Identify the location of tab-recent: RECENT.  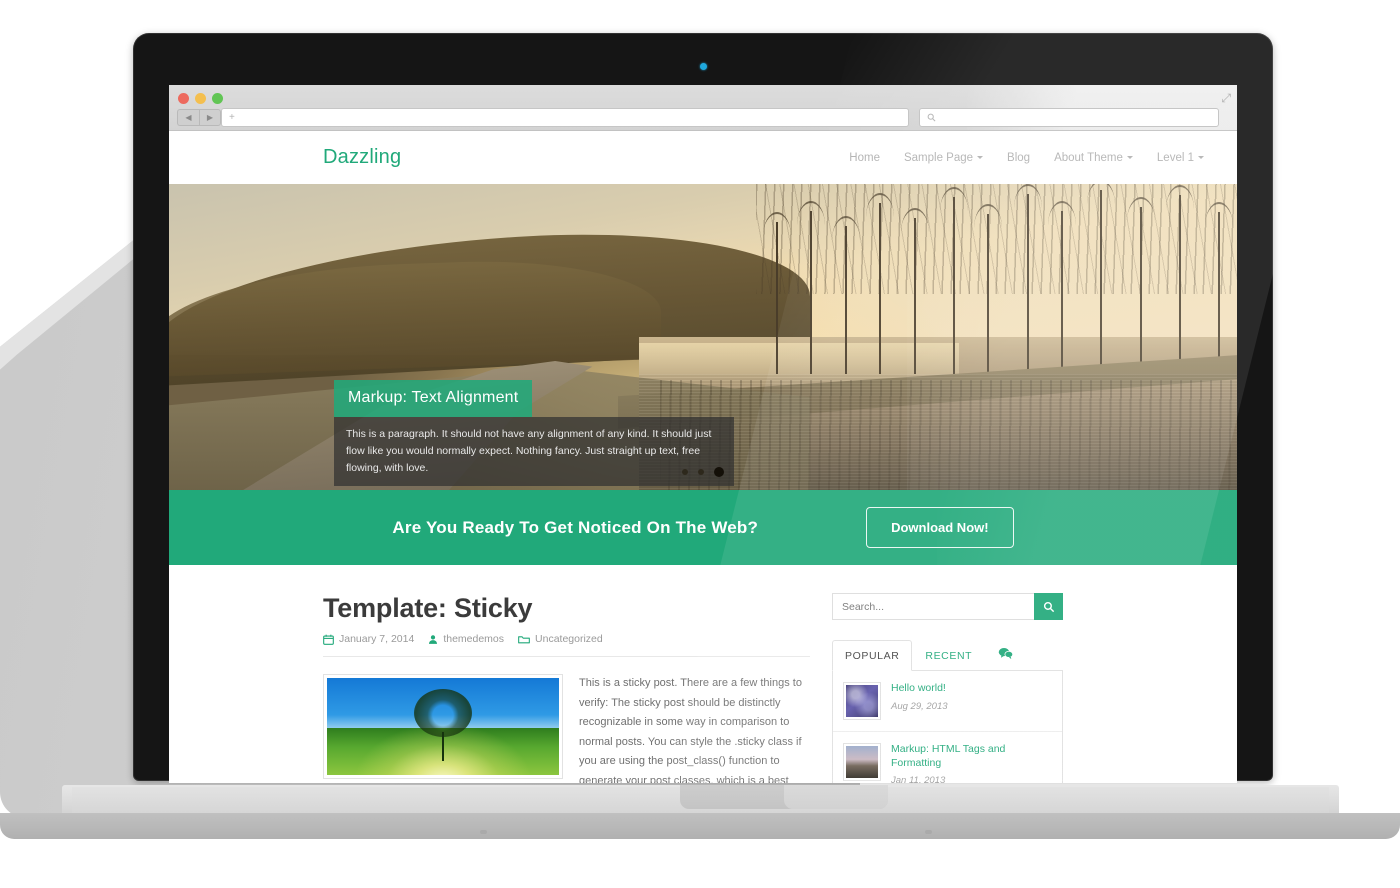
(948, 655).